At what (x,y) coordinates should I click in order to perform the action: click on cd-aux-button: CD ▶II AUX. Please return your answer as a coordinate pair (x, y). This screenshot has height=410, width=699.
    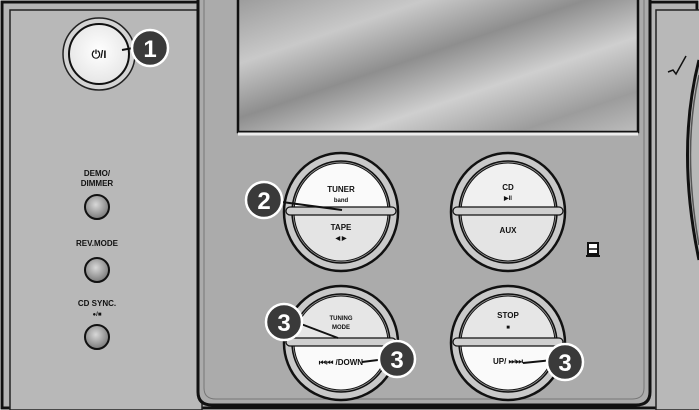
    Looking at the image, I should click on (508, 212).